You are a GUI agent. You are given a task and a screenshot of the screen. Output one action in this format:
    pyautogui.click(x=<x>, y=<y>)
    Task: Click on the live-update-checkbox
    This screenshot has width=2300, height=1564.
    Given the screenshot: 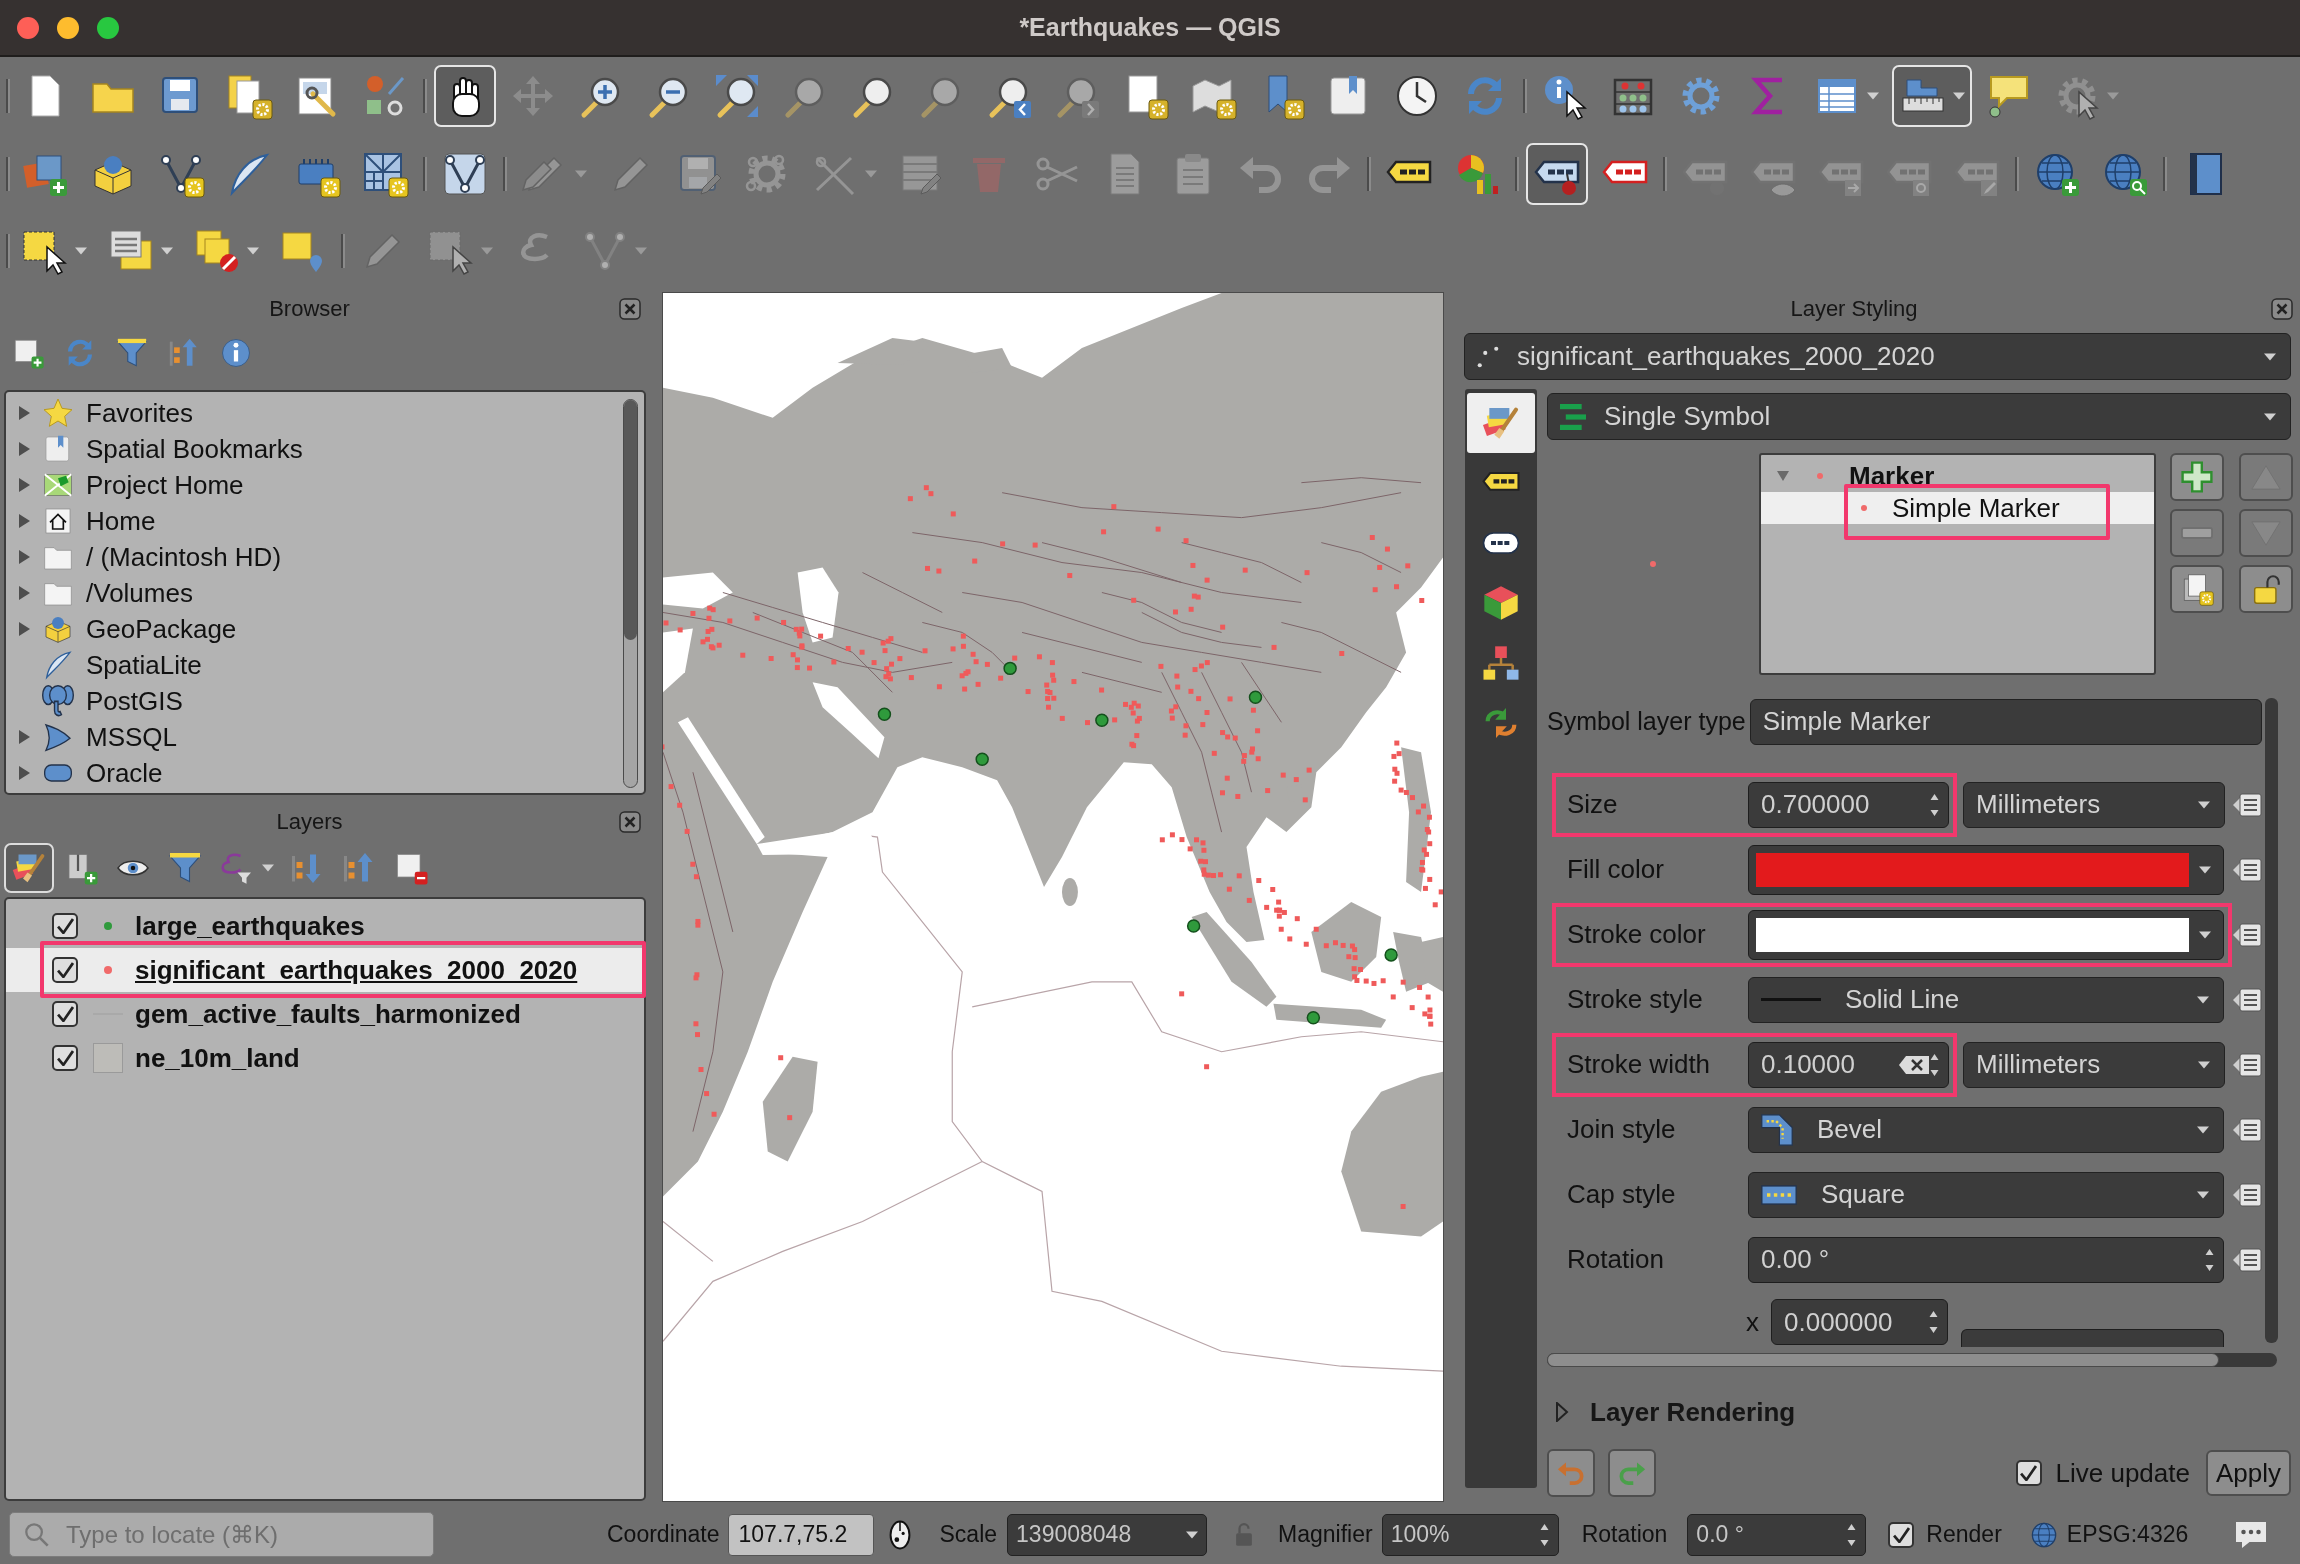 What is the action you would take?
    pyautogui.click(x=2028, y=1473)
    